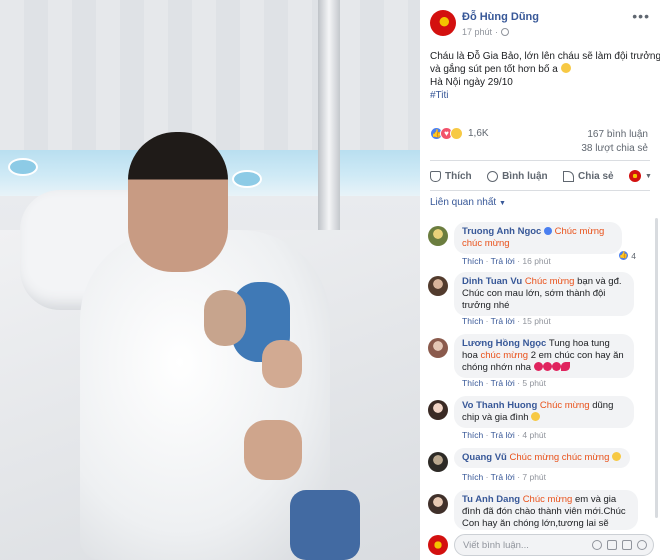  Describe the element at coordinates (534, 435) in the screenshot. I see `comment-time: 4 phút` at that location.